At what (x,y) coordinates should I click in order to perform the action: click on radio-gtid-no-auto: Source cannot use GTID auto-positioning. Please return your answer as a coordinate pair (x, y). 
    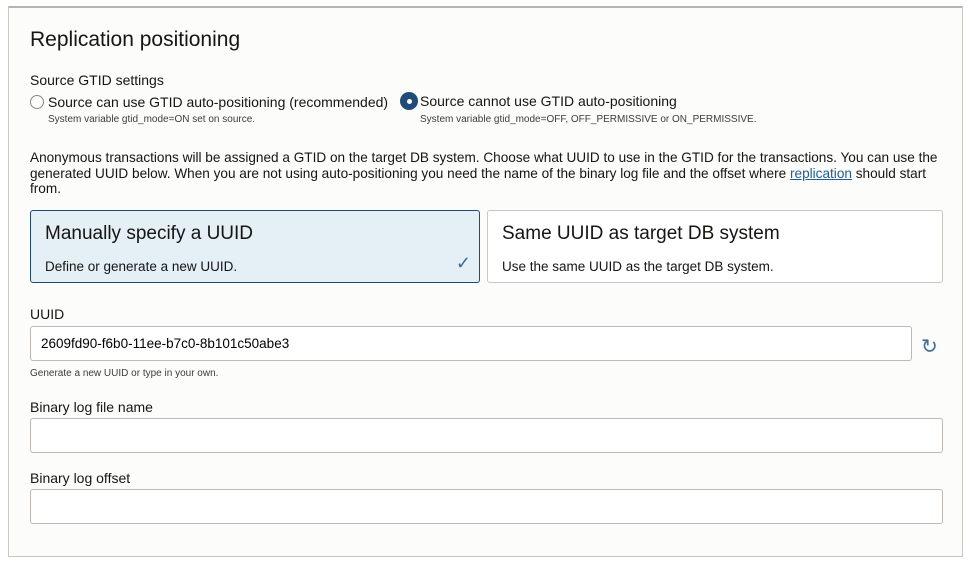
    Looking at the image, I should click on (538, 101).